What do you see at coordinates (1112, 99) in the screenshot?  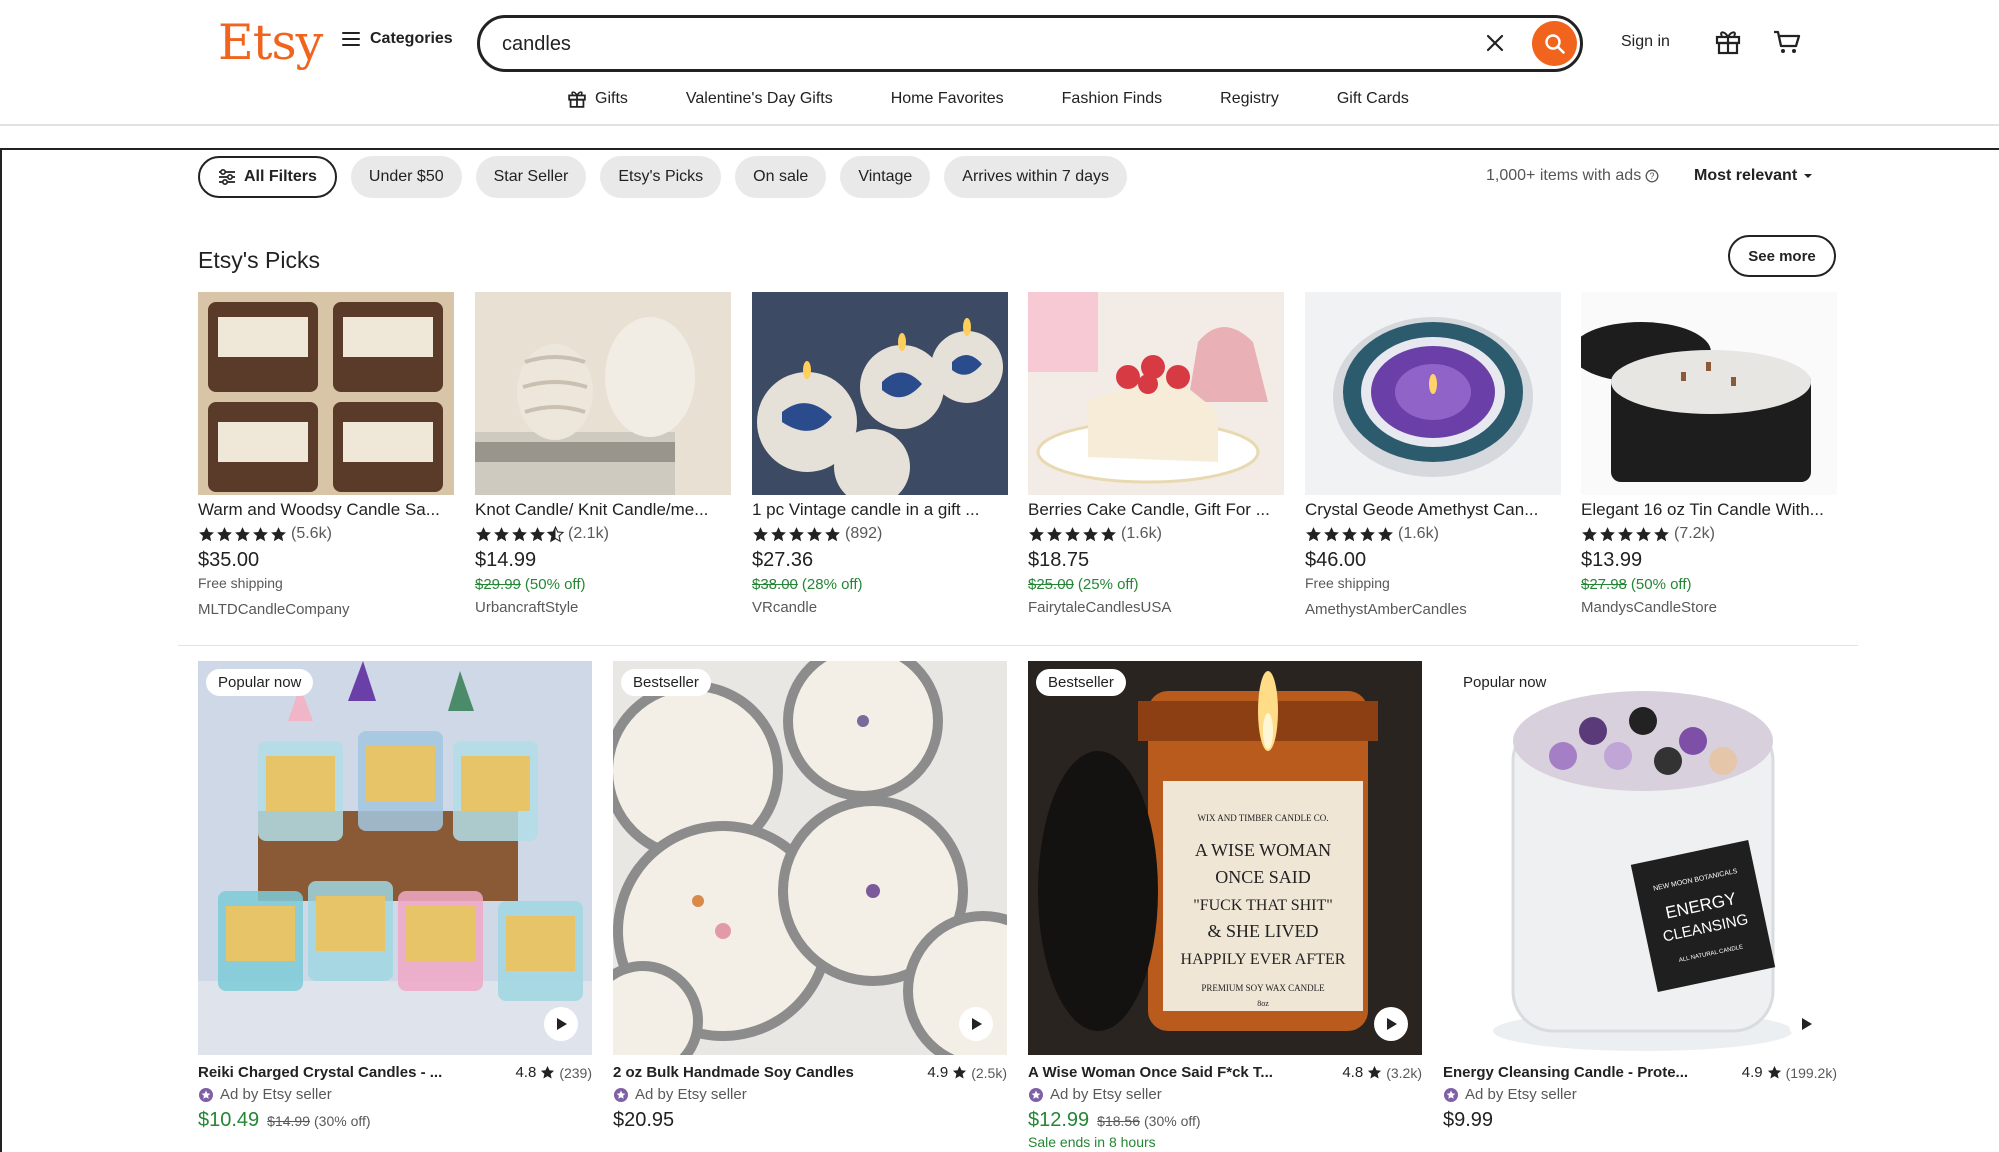 I see `subnav-item-fashion-finds: Fashion Finds` at bounding box center [1112, 99].